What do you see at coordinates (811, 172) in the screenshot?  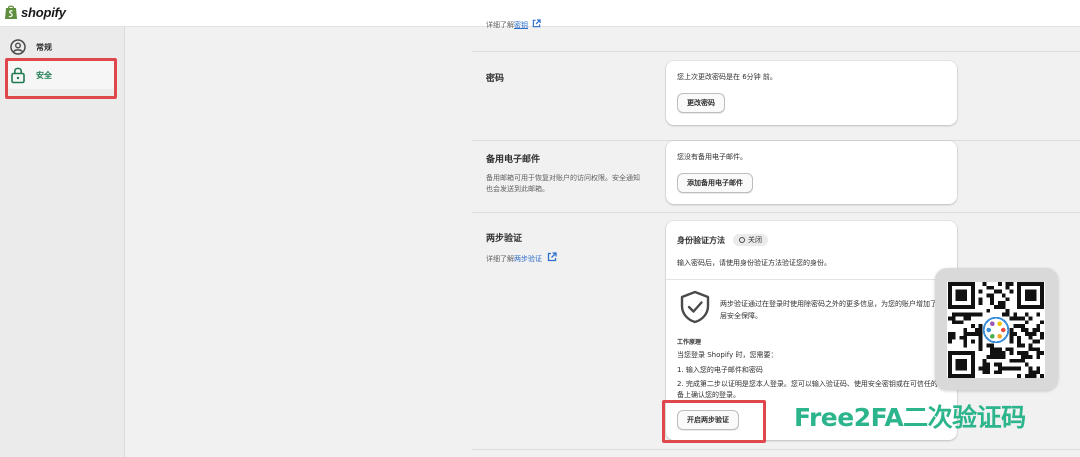 I see `backup-email-card: 您没有备用电子邮件。 添加备用电子邮件` at bounding box center [811, 172].